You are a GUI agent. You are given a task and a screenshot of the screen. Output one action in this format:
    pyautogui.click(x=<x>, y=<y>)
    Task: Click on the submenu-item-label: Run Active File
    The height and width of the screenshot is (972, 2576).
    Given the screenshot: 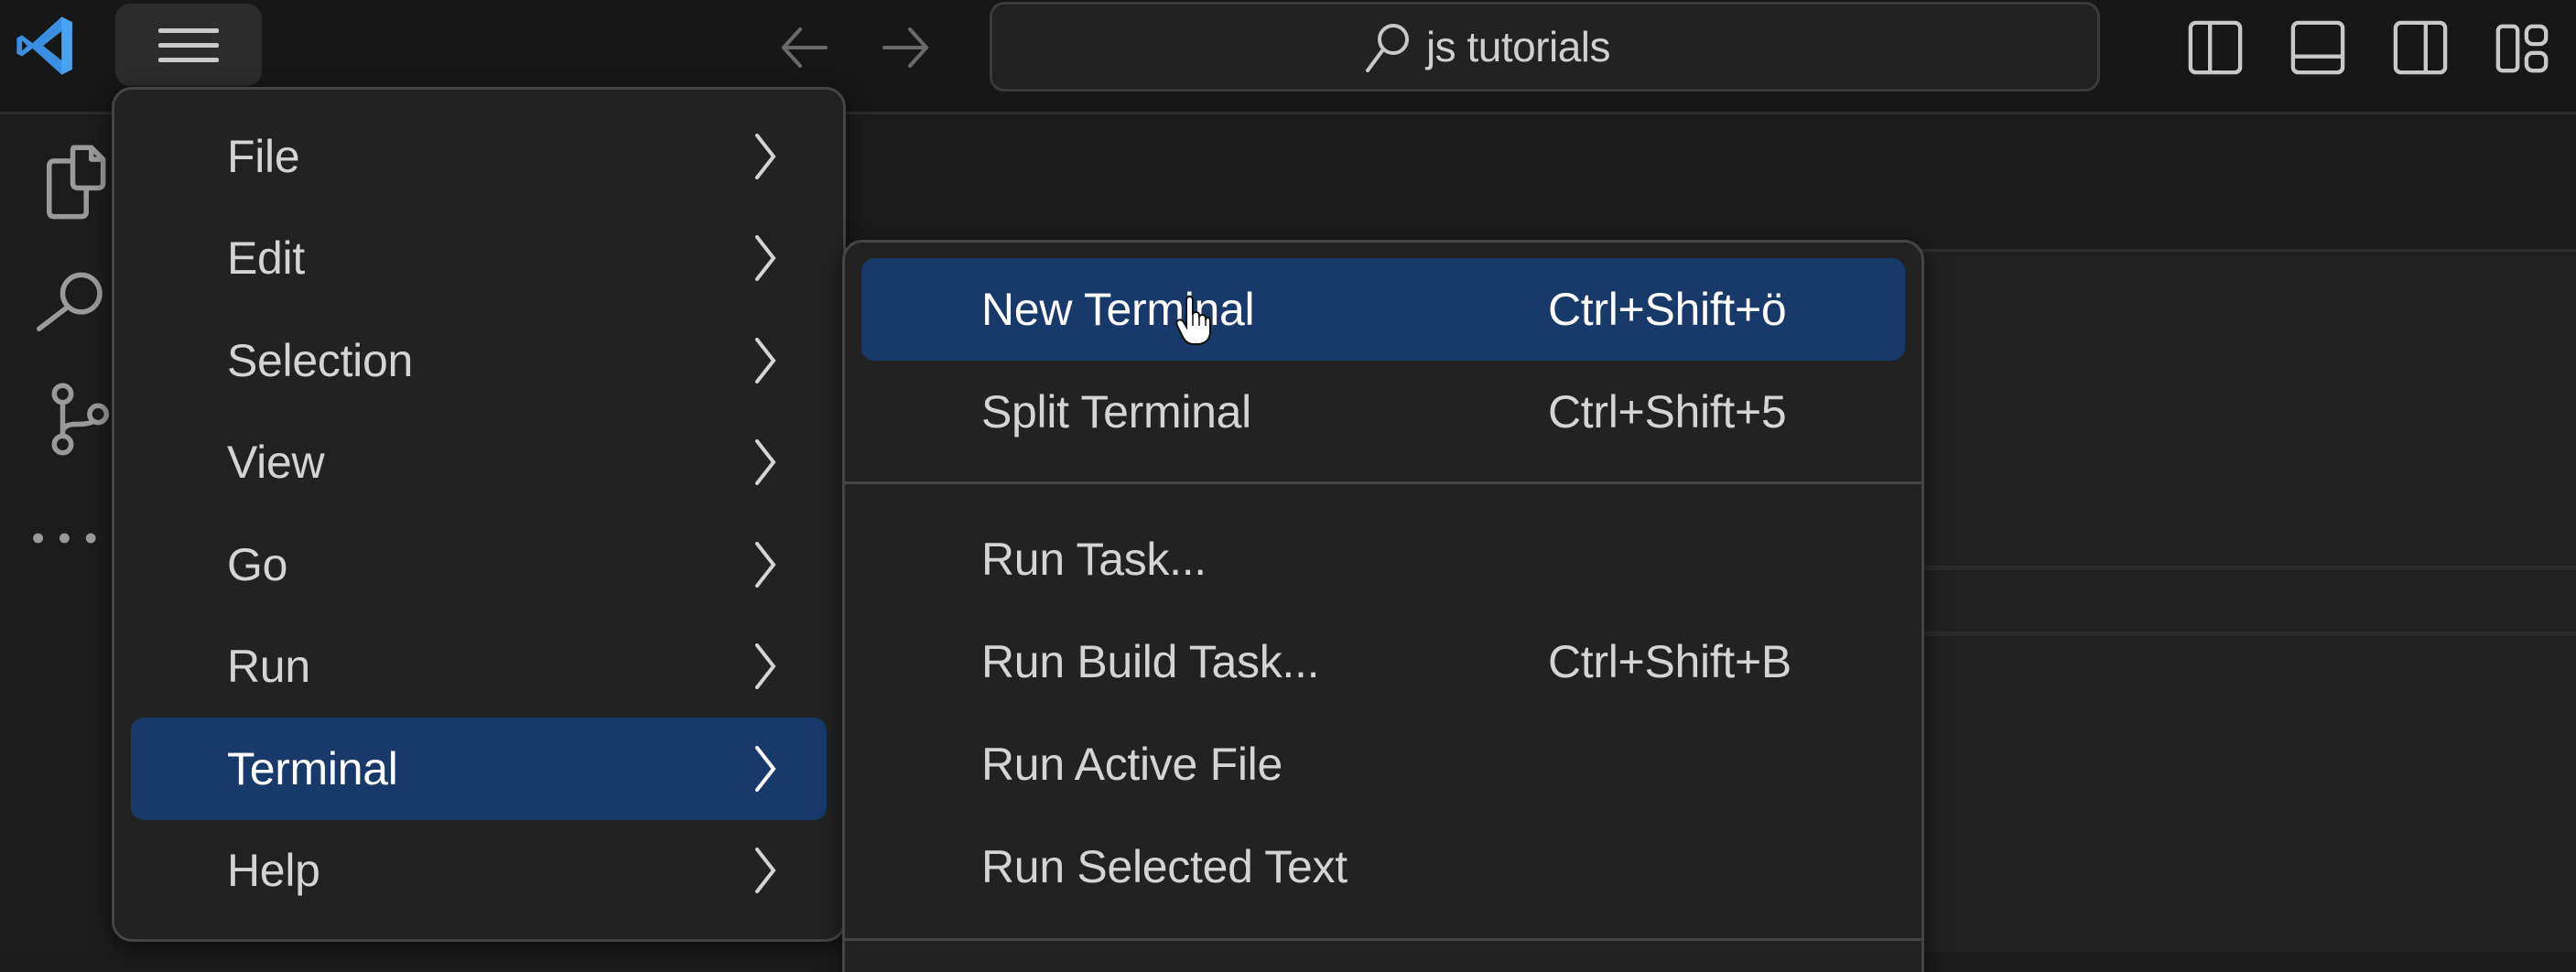 What is the action you would take?
    pyautogui.click(x=1132, y=764)
    